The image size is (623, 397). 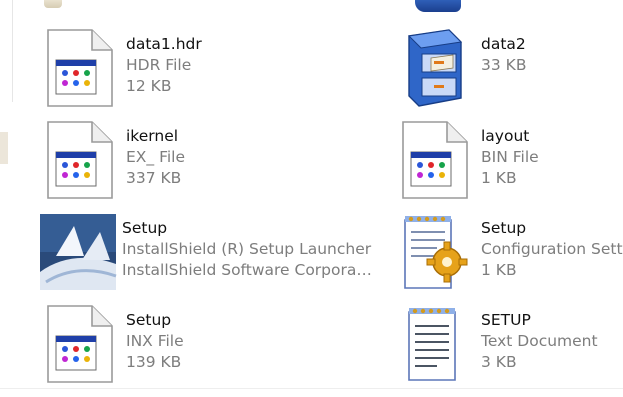 I want to click on cabinet-file-icon, so click(x=437, y=68).